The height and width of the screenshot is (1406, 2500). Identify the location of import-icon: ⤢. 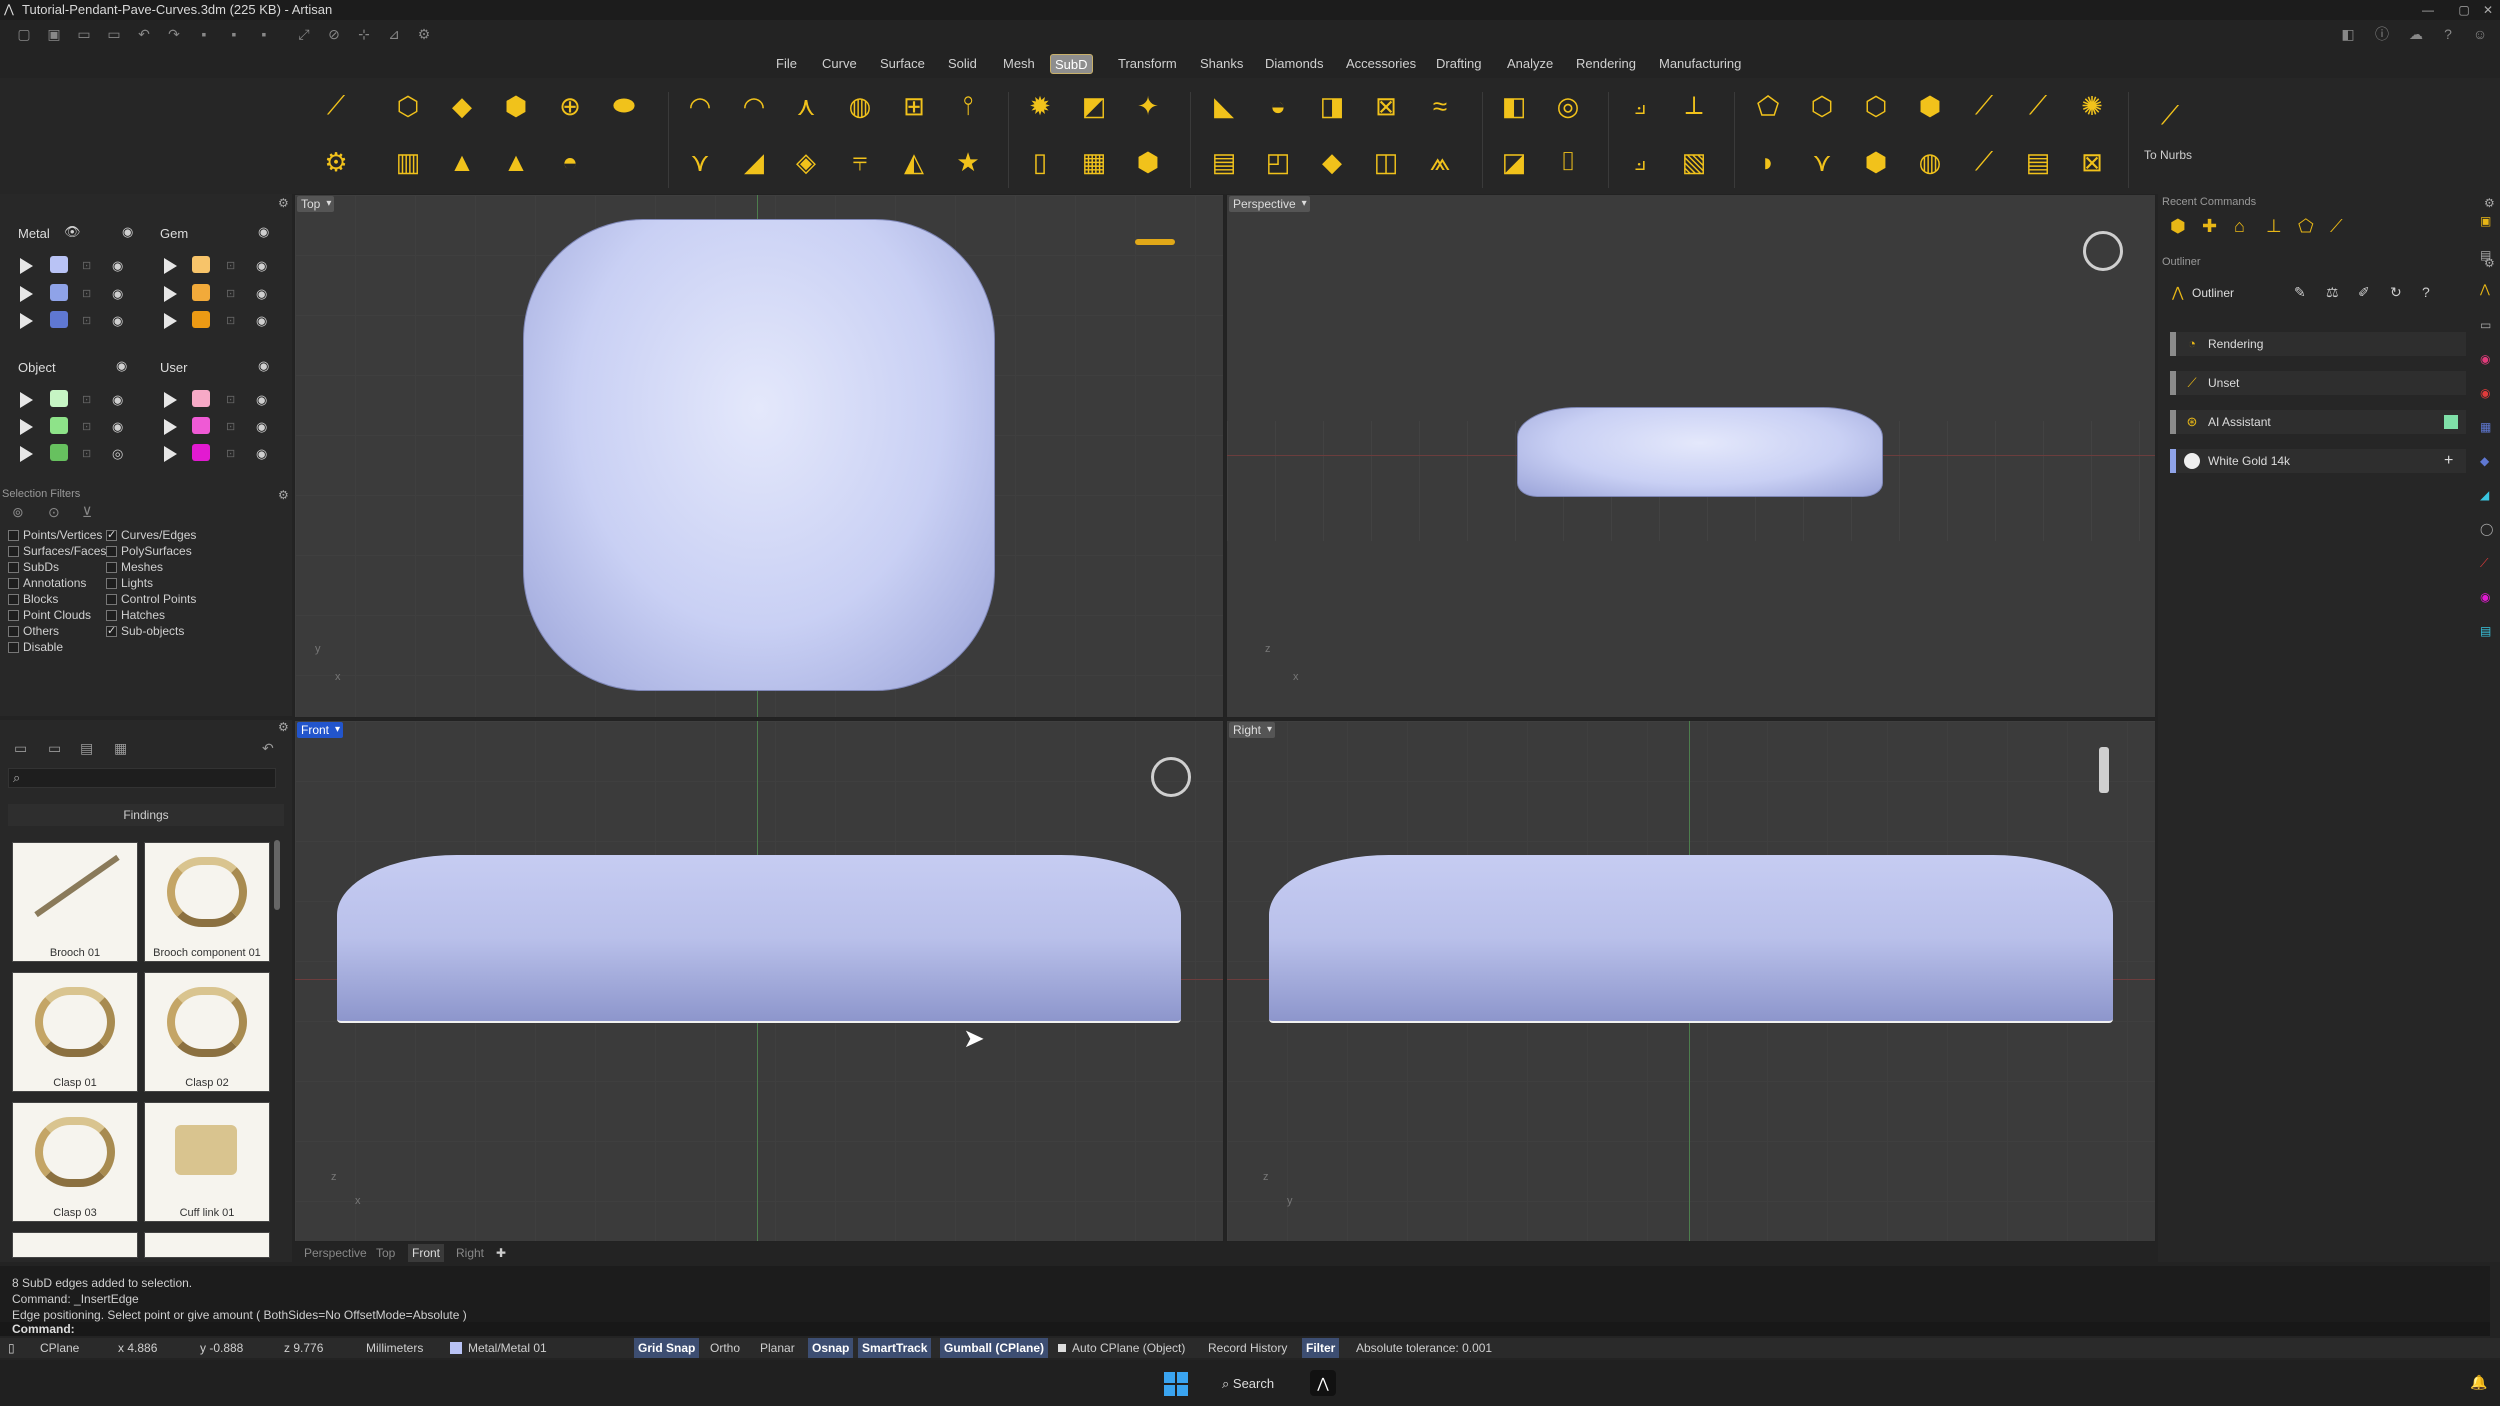
(304, 34).